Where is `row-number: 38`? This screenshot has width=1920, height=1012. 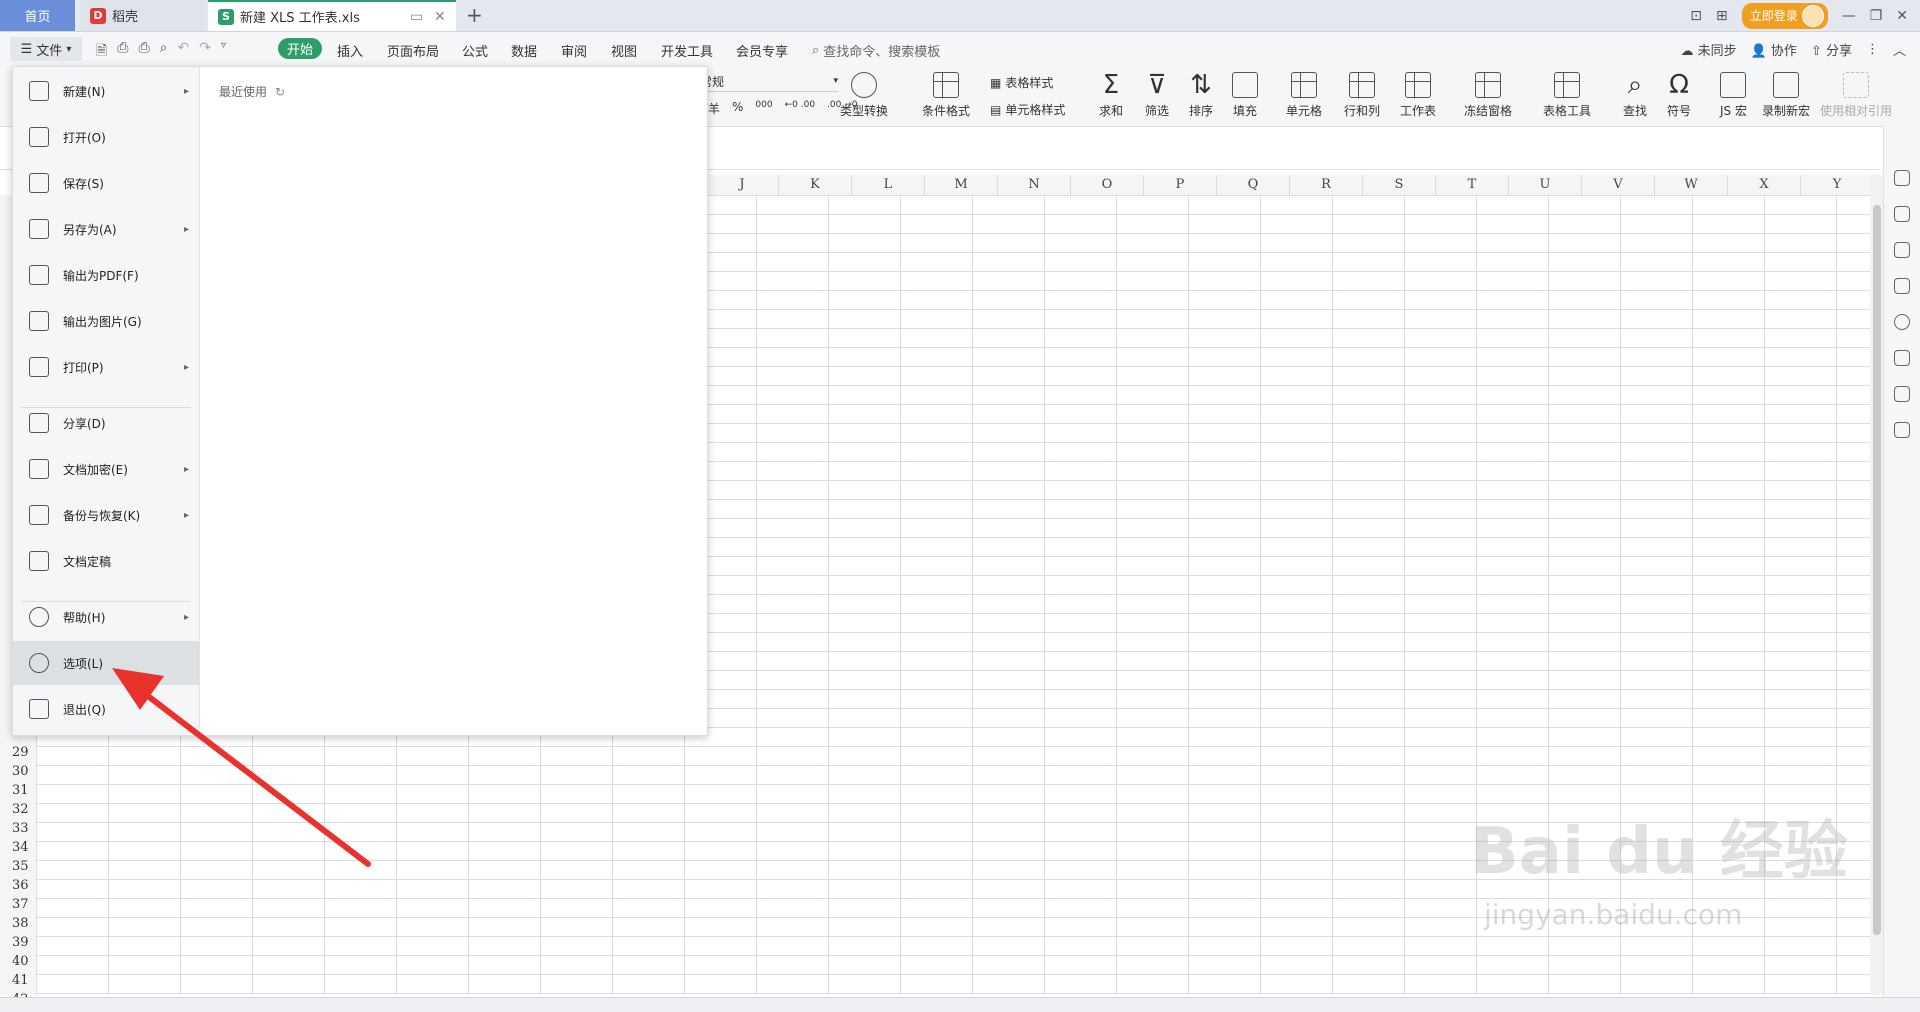 row-number: 38 is located at coordinates (18, 923).